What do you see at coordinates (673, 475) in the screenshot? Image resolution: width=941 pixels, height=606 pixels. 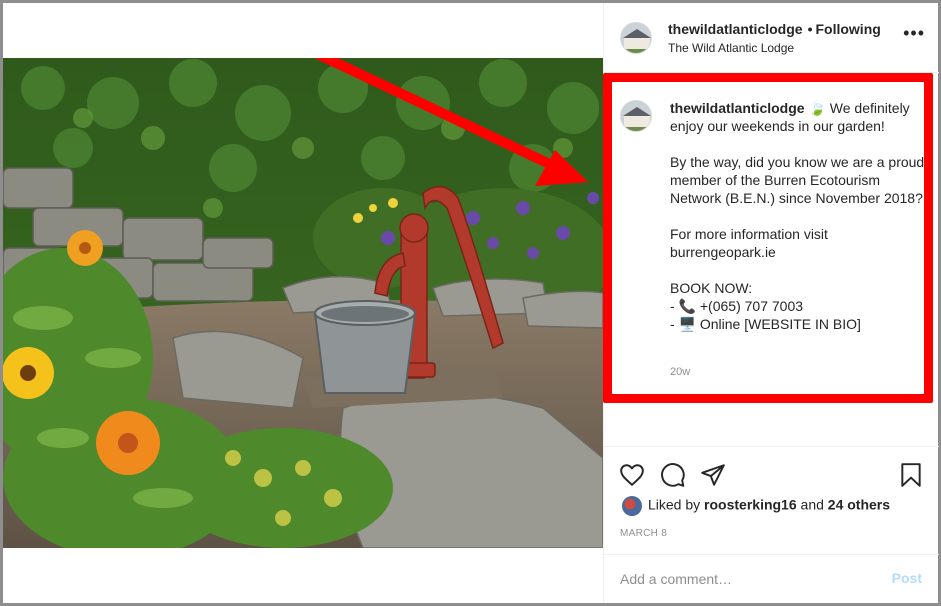 I see `speech-bubble-icon` at bounding box center [673, 475].